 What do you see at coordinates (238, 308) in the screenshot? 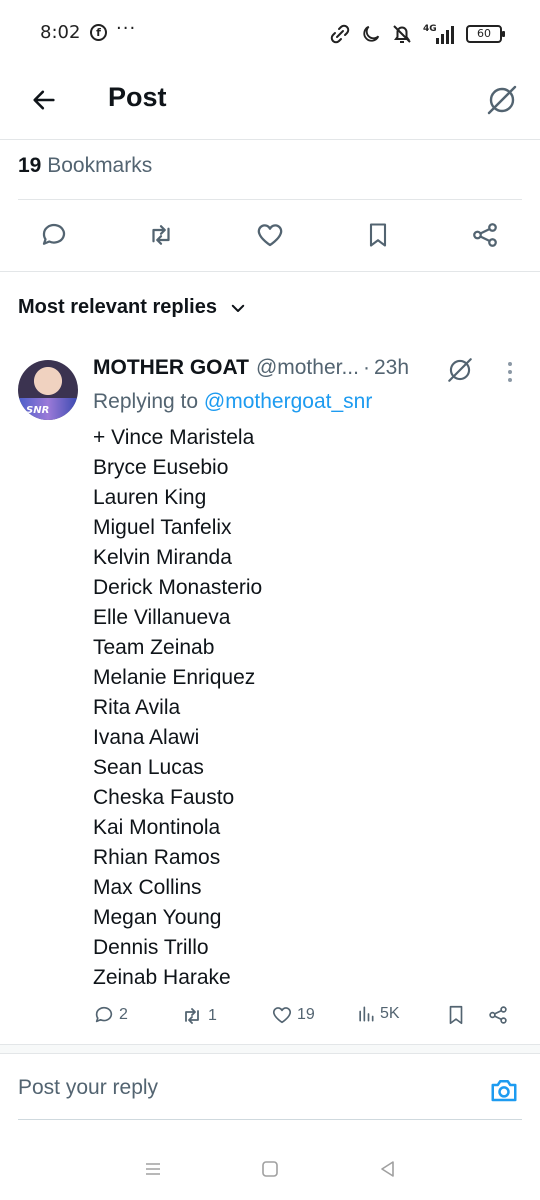
I see `chevron-down-icon` at bounding box center [238, 308].